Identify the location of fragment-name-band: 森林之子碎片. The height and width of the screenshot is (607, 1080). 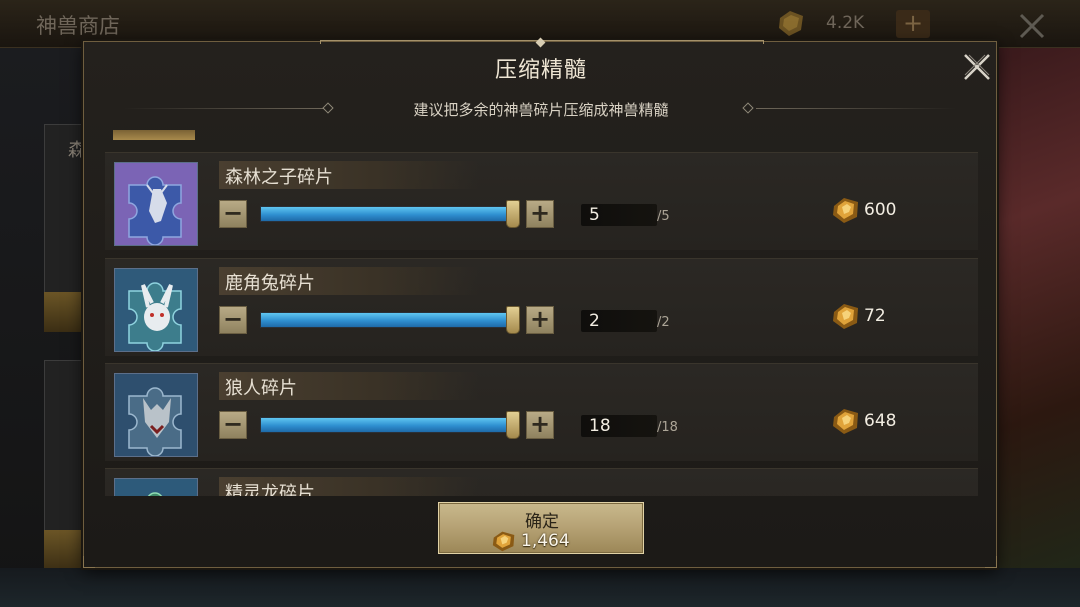
(349, 175).